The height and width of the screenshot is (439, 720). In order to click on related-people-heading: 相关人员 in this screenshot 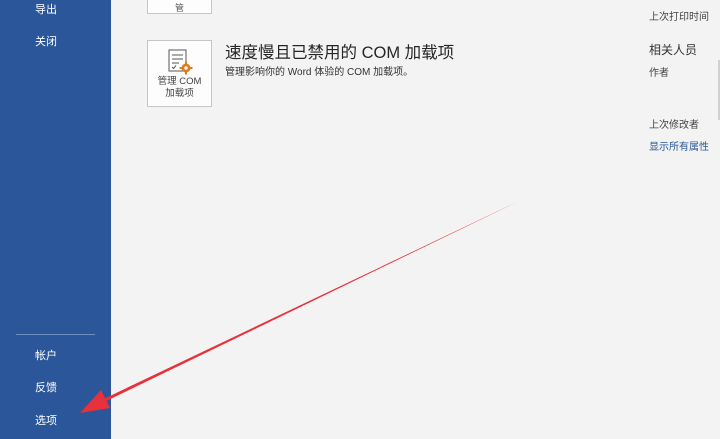, I will do `click(673, 50)`.